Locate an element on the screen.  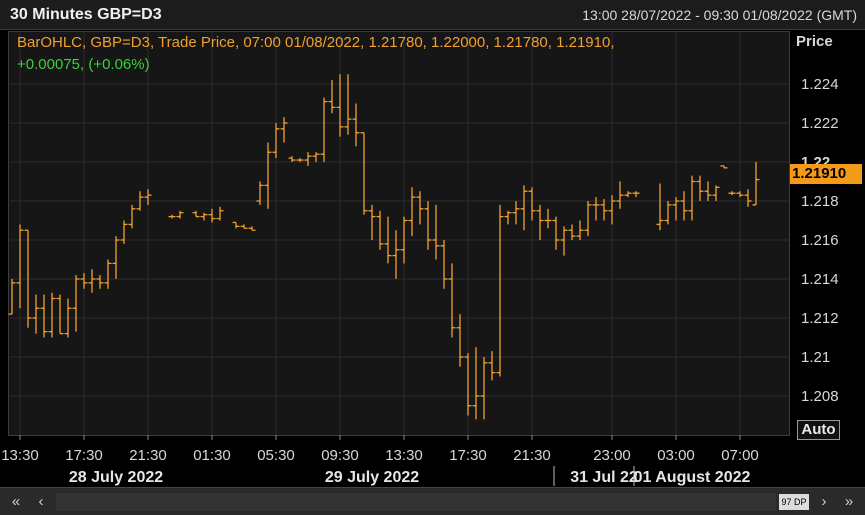
scroll-last-icon: » is located at coordinates (849, 502).